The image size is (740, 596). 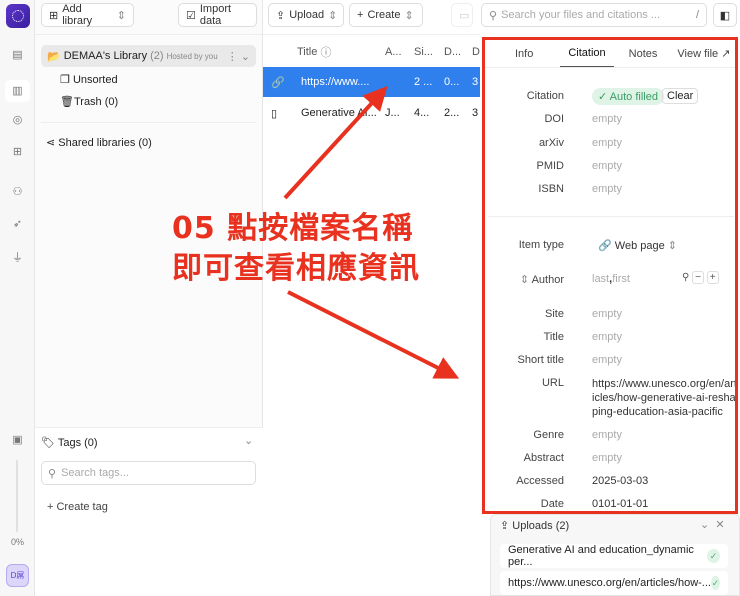 What do you see at coordinates (371, 232) in the screenshot?
I see `annotation-arrows` at bounding box center [371, 232].